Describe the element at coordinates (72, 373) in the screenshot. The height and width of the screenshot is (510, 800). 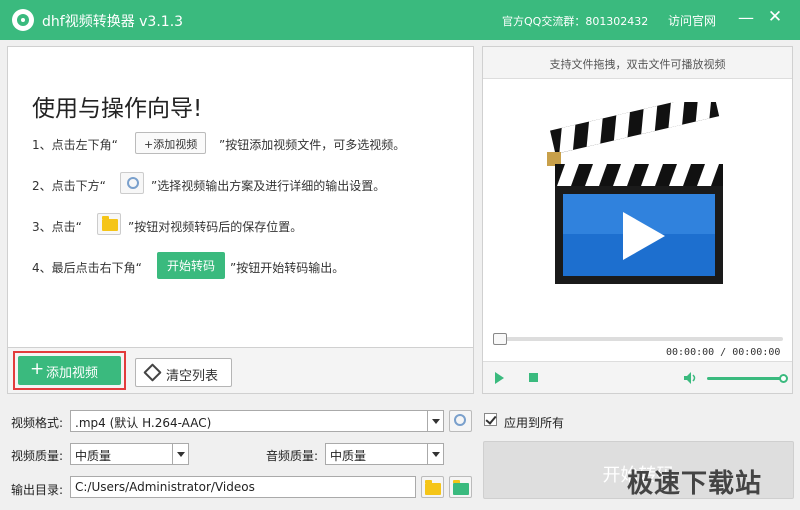
I see `add-video-label: 添加视频` at that location.